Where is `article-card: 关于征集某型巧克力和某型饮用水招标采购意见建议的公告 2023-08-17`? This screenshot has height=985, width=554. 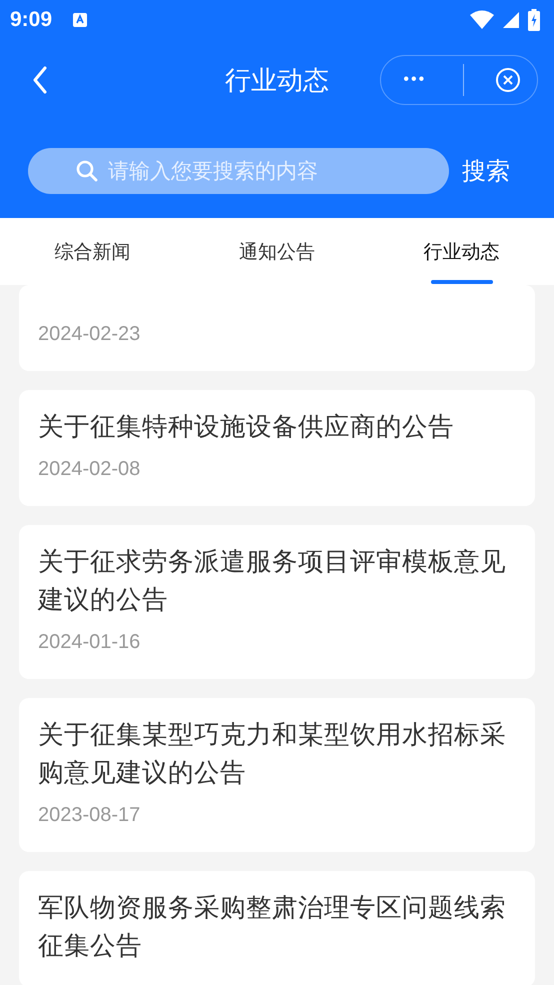
article-card: 关于征集某型巧克力和某型饮用水招标采购意见建议的公告 2023-08-17 is located at coordinates (277, 775).